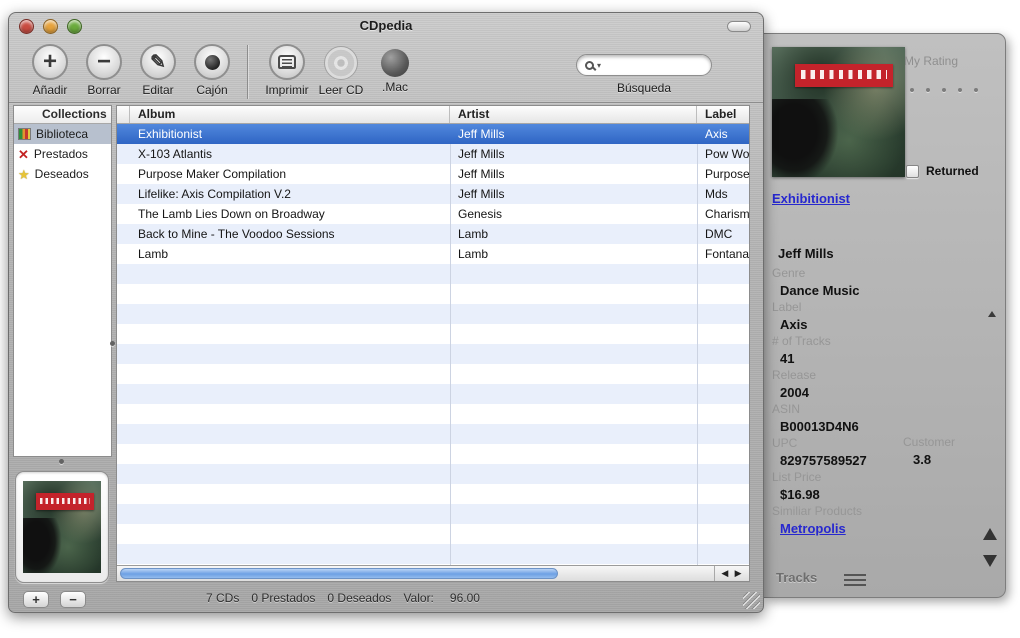 Image resolution: width=1020 pixels, height=638 pixels. I want to click on field-value-list-price: $16.98, so click(800, 494).